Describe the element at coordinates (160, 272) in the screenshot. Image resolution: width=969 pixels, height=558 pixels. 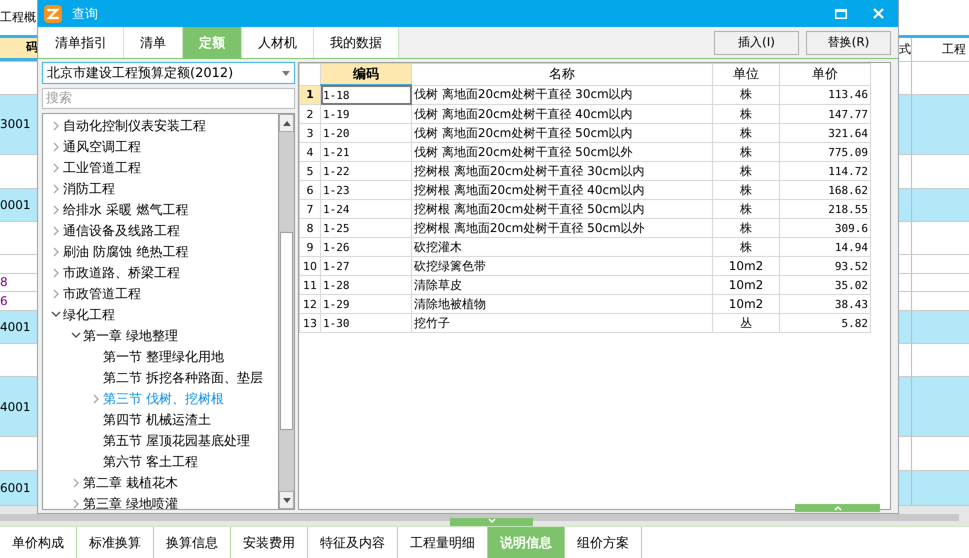
I see `tree-item: 市政道路、桥梁工程` at that location.